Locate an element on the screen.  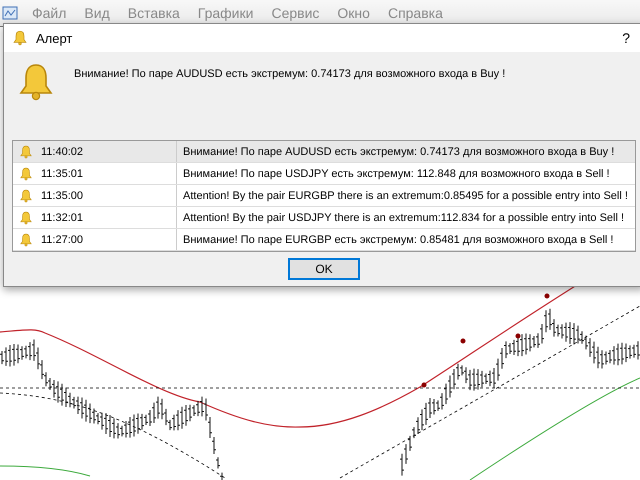
alert-text: Внимание! По паре USDJPY есть экстремум: 112.848 для возможного входа в Sell ! is located at coordinates (396, 174).